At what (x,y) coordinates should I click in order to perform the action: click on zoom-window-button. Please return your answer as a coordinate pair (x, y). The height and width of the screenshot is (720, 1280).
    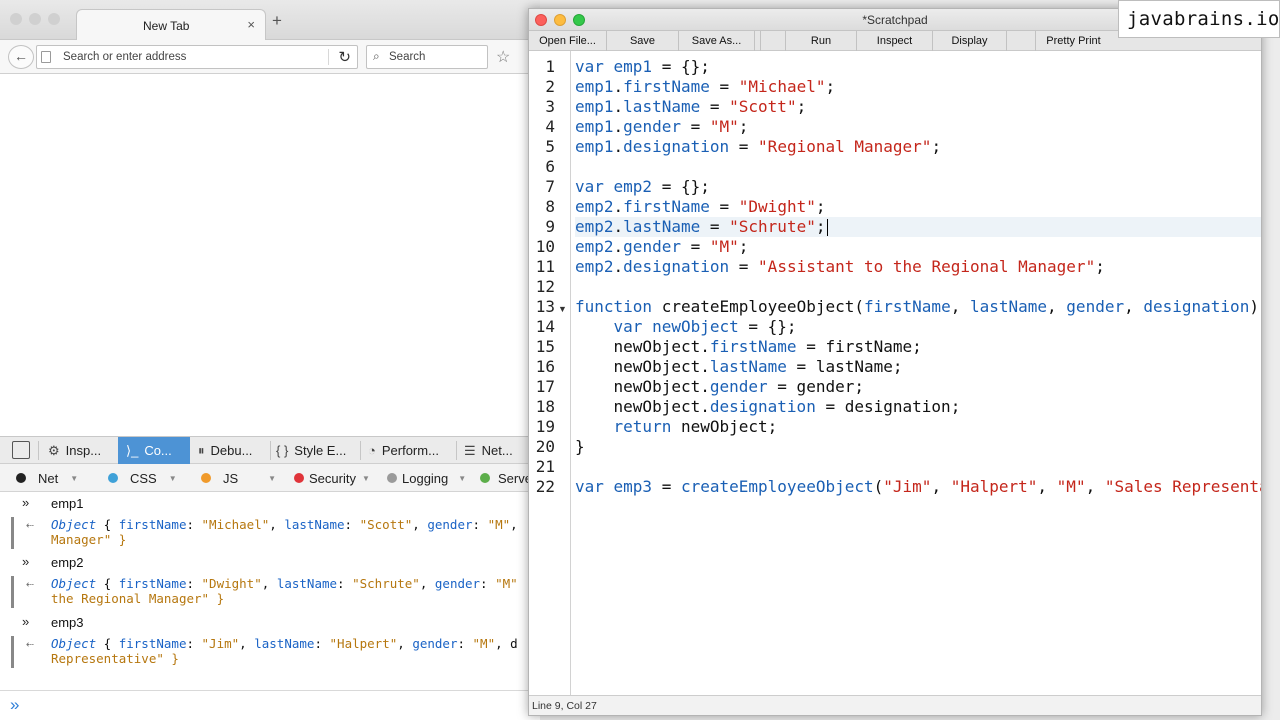
    Looking at the image, I should click on (54, 19).